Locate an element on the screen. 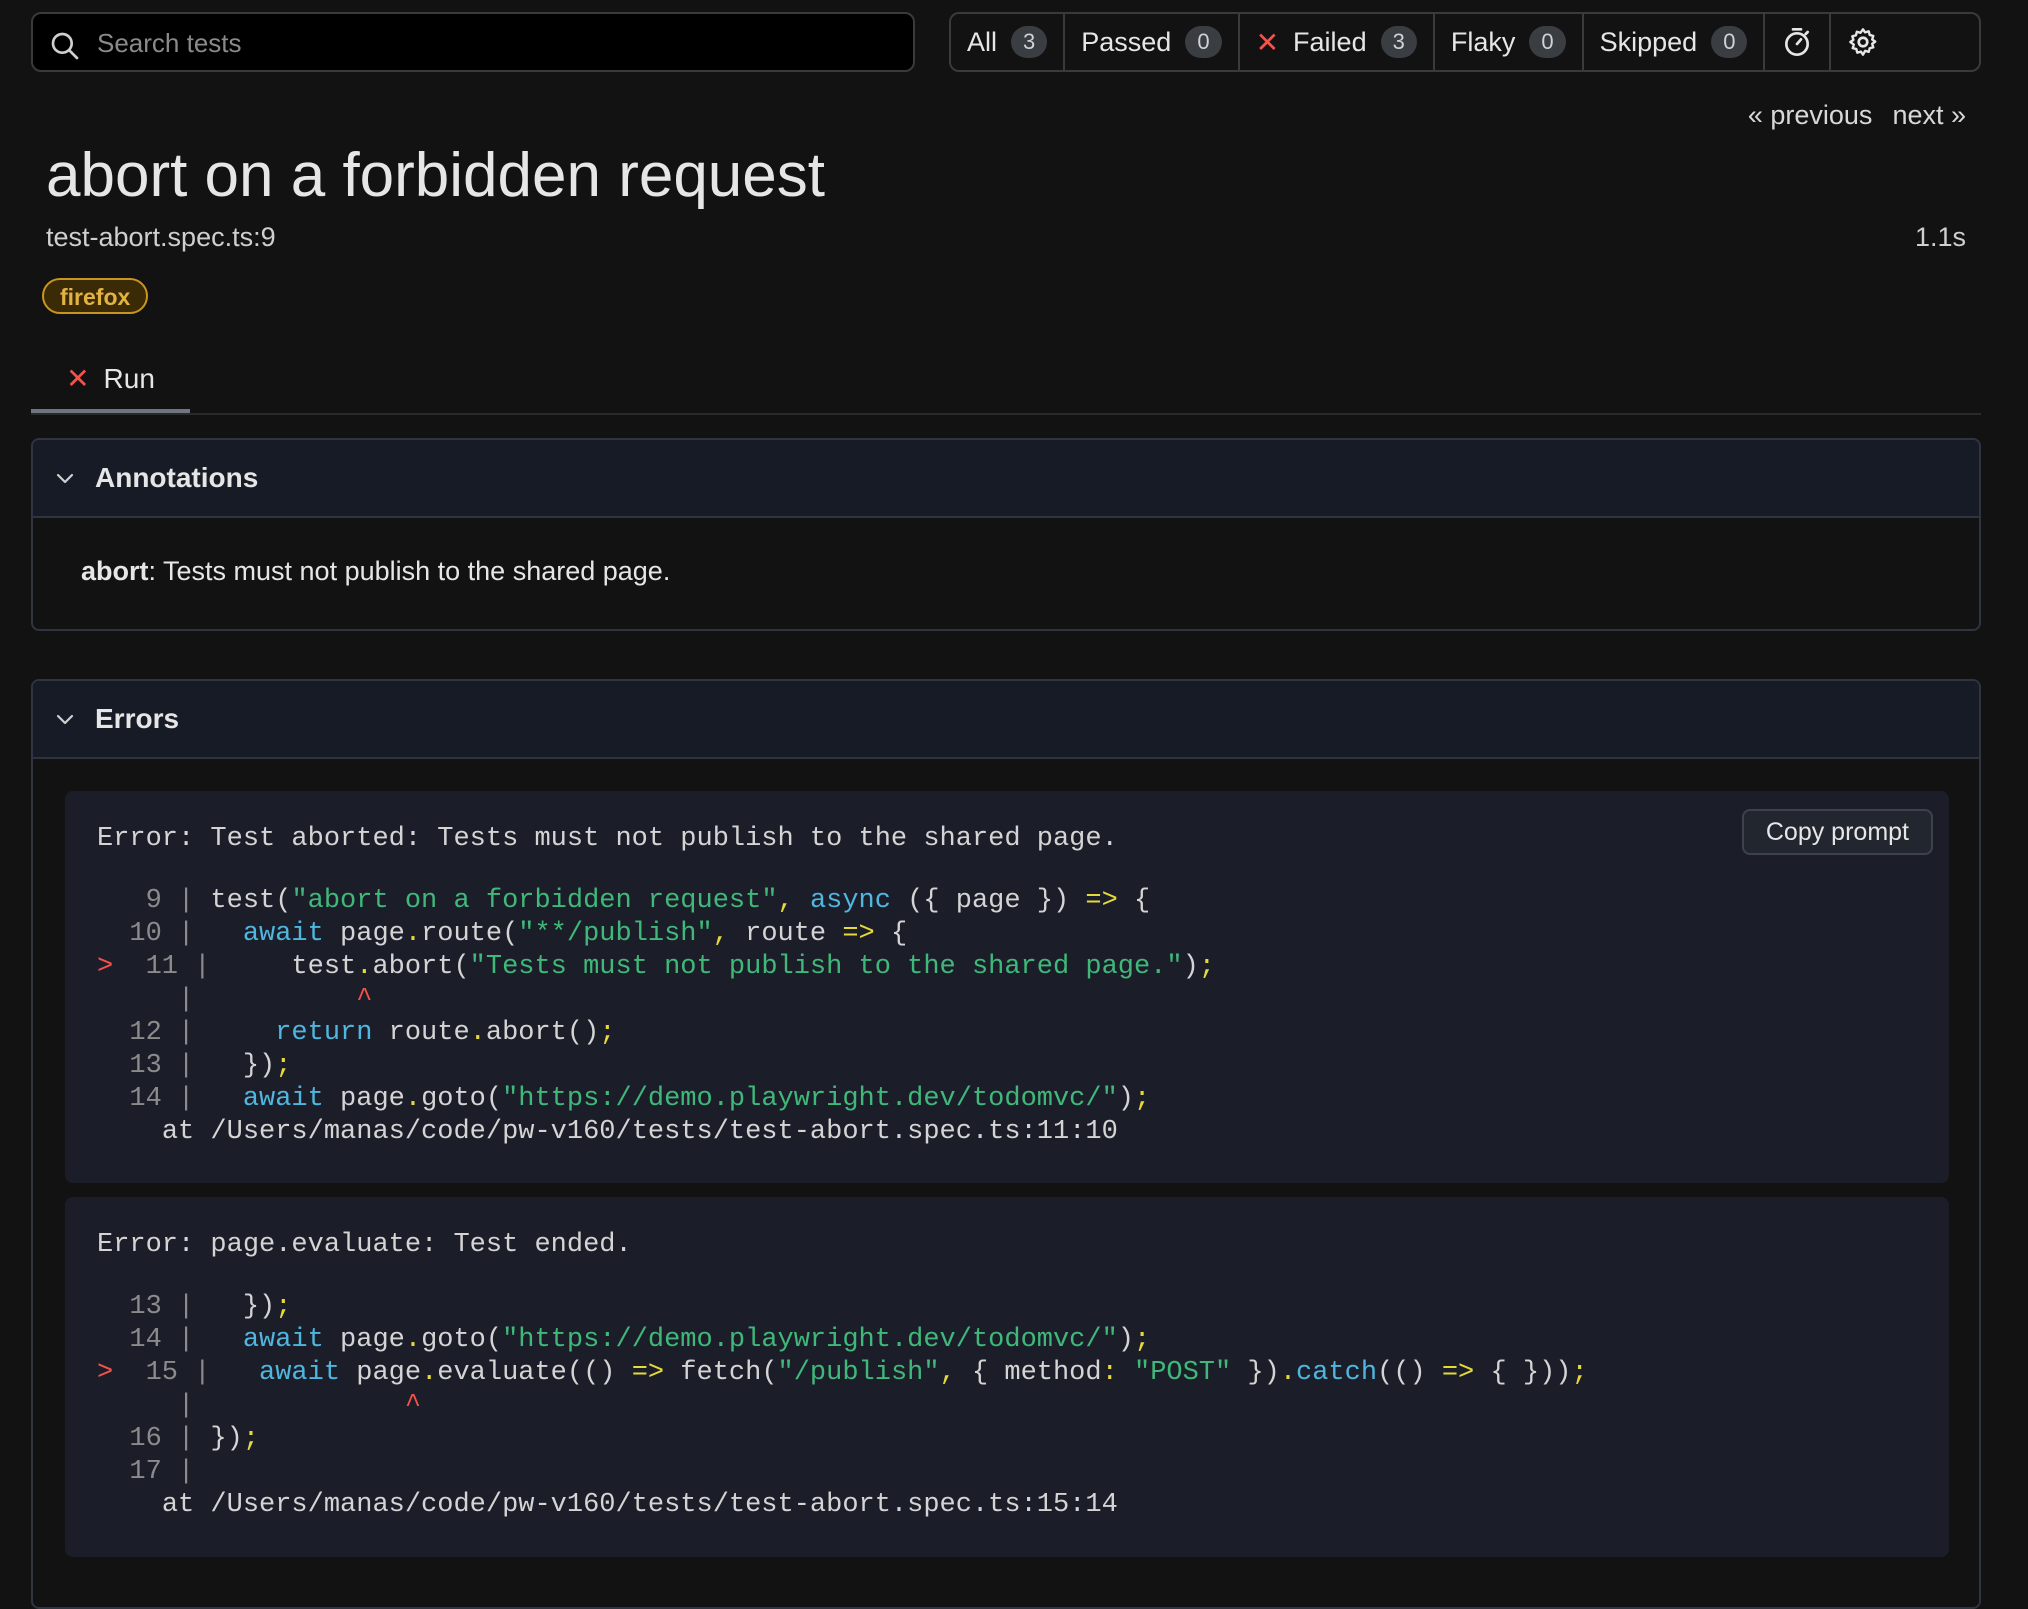  filter-flaky-count: 0 is located at coordinates (1547, 42).